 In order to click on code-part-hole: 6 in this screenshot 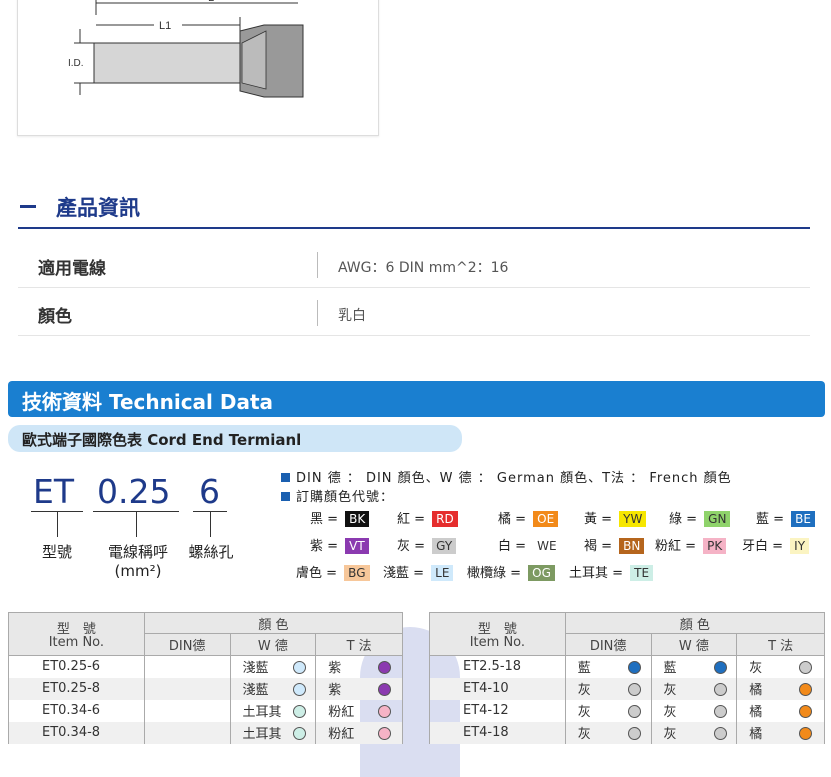, I will do `click(209, 491)`.